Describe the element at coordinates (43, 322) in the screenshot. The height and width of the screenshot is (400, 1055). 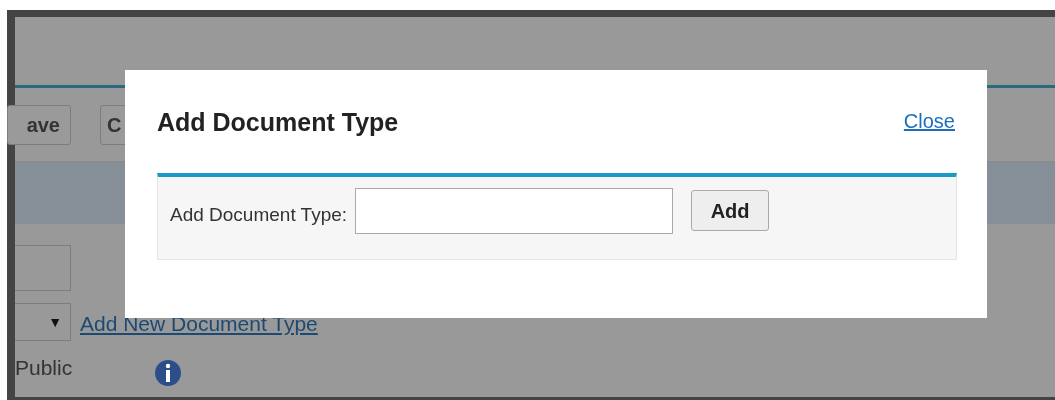
I see `dropdown: ▼` at that location.